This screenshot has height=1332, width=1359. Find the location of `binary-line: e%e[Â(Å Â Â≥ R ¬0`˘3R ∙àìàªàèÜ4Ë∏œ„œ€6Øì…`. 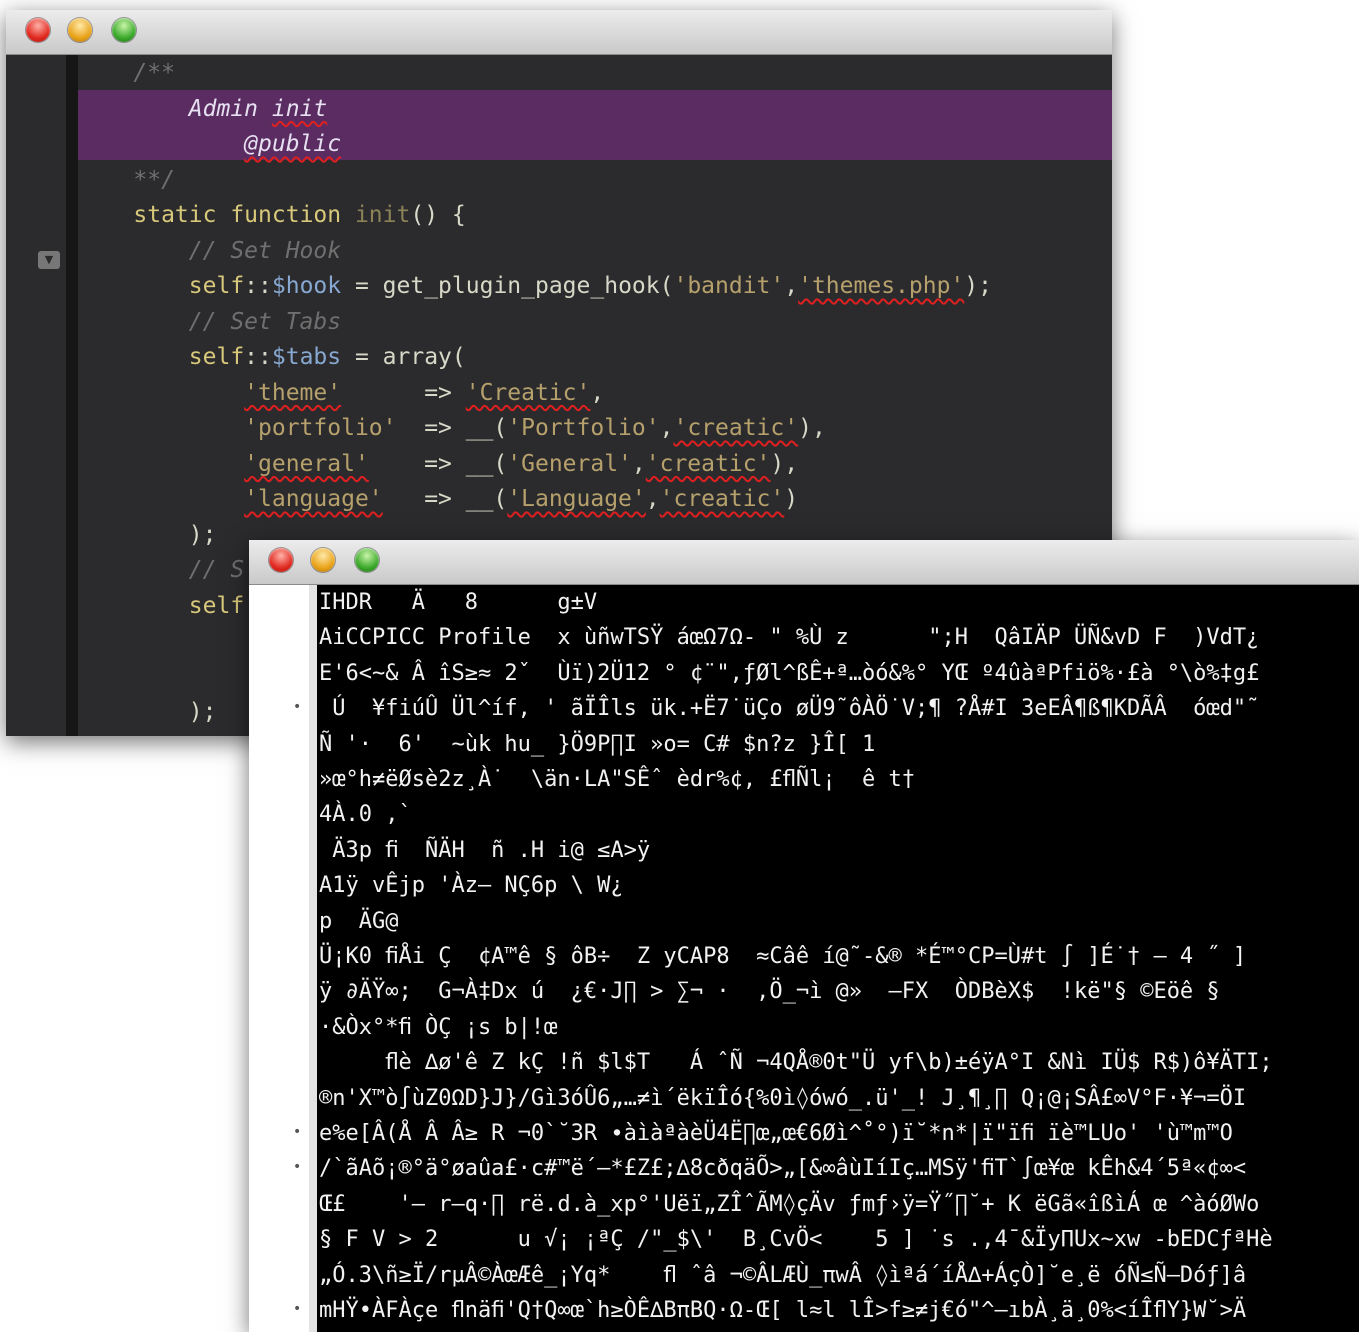

binary-line: e%e[Â(Å Â Â≥ R ¬0`˘3R ∙àìàªàèÜ4Ë∏œ„œ€6Øì… is located at coordinates (776, 1133).